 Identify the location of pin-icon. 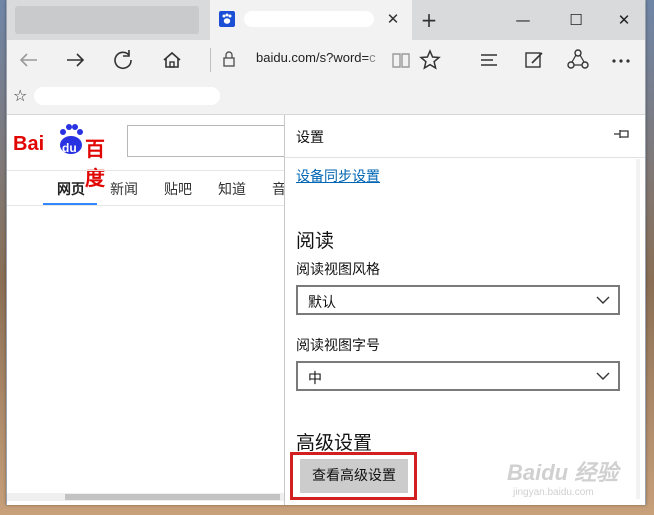
(622, 134).